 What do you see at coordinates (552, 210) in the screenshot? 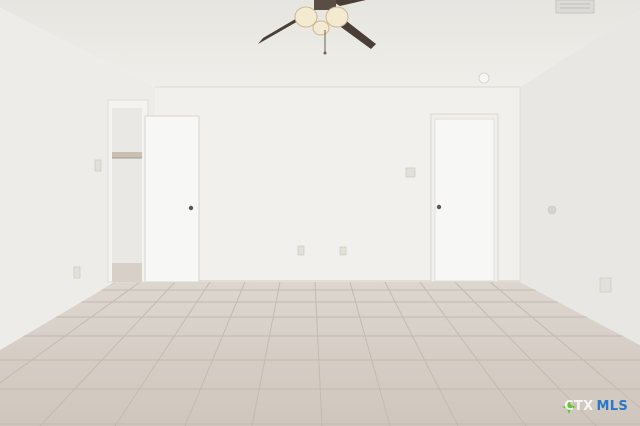
I see `wall-vent-right` at bounding box center [552, 210].